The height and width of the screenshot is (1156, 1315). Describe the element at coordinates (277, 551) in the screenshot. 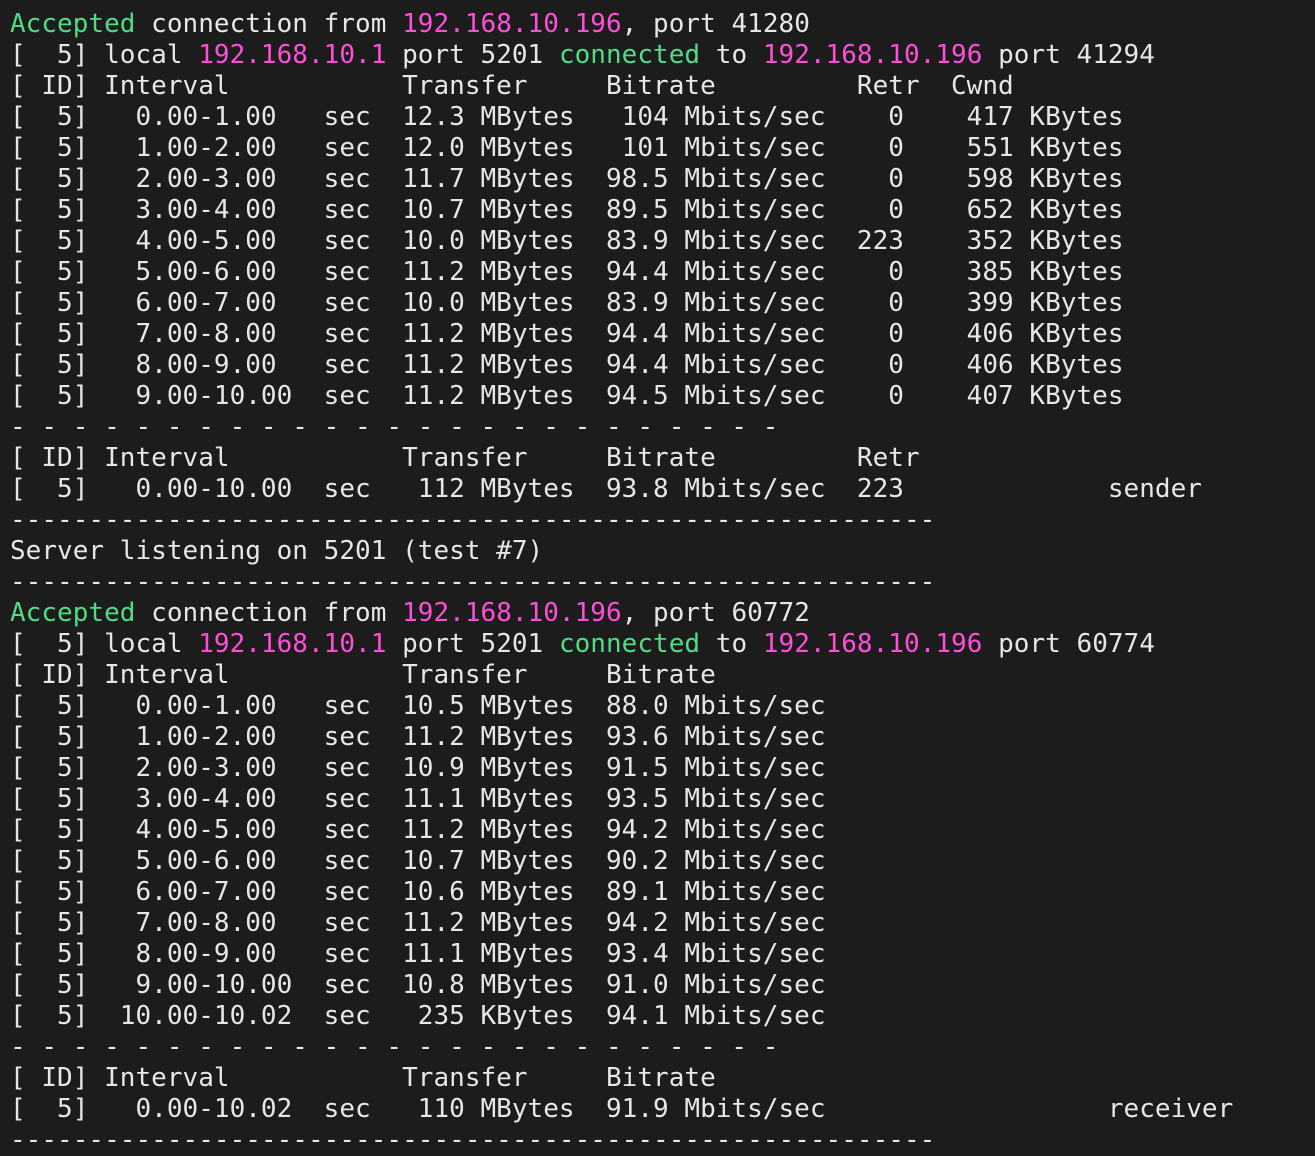

I see `terminal-text: Server listening on 5201 (test #7)` at that location.